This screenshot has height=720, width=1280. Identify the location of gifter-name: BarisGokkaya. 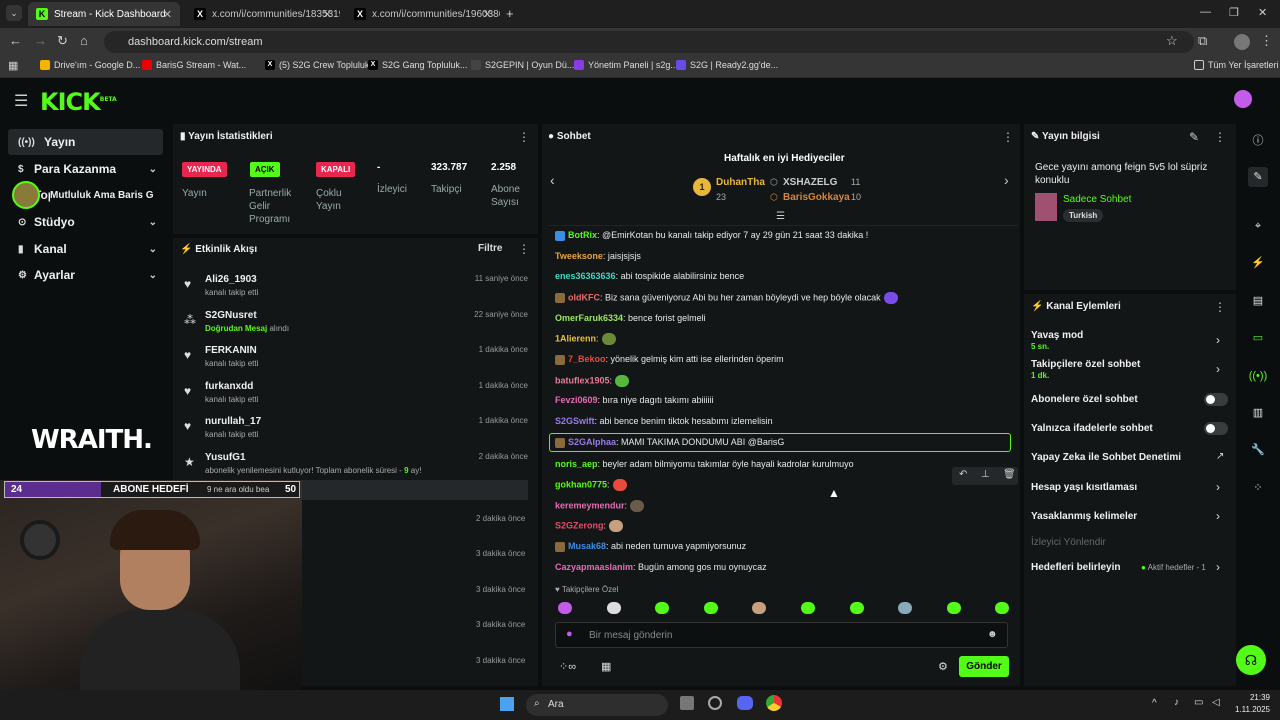
(816, 197).